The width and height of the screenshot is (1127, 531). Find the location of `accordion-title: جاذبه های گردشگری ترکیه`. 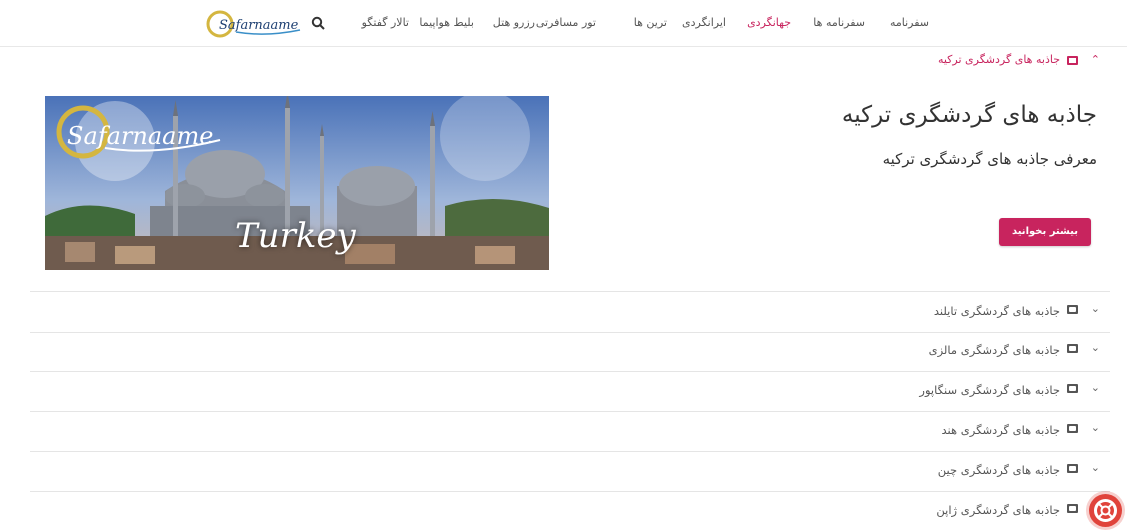

accordion-title: جاذبه های گردشگری ترکیه is located at coordinates (998, 59).